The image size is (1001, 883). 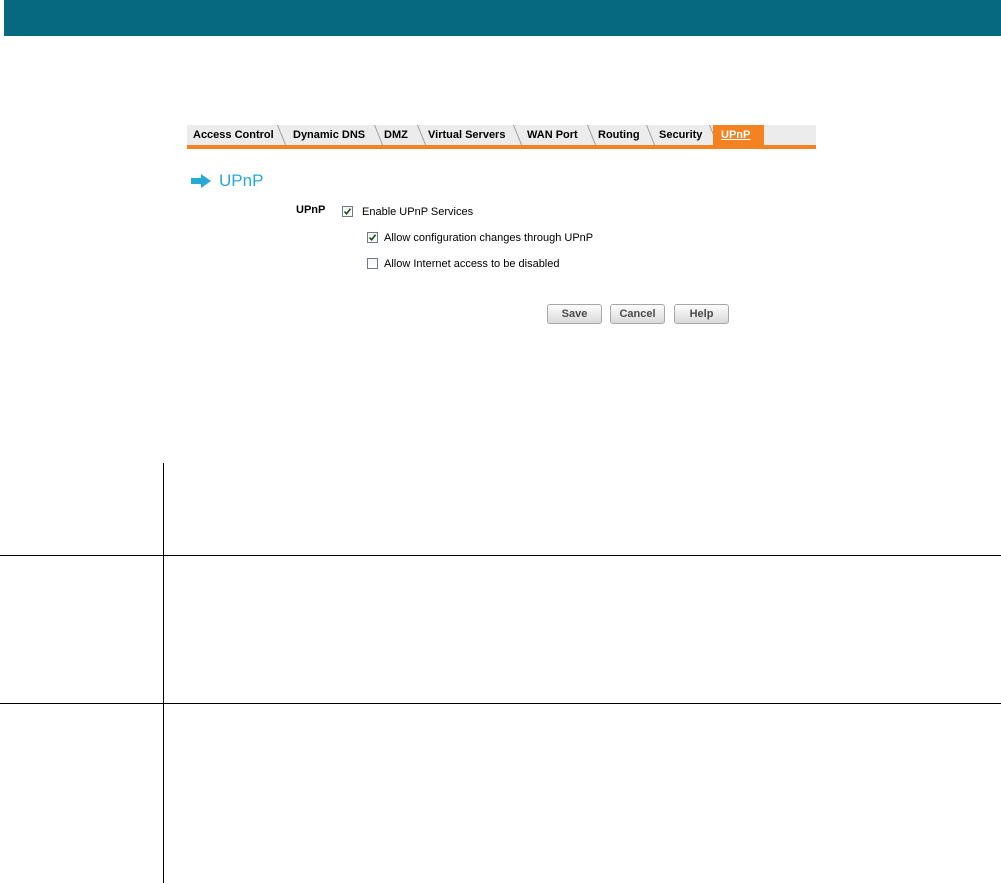 I want to click on tab-label: Virtual Servers, so click(x=467, y=135).